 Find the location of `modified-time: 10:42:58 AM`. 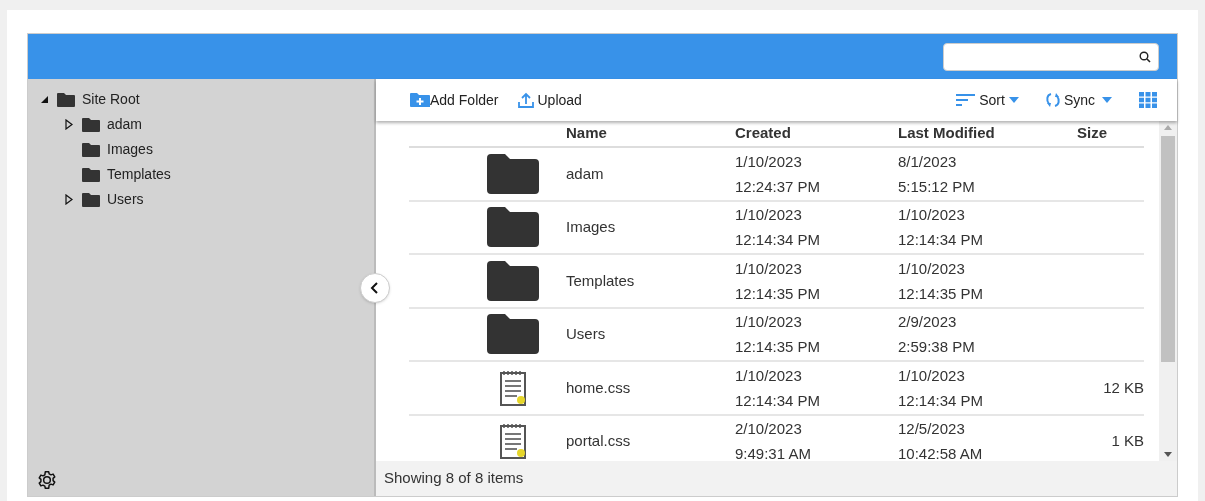

modified-time: 10:42:58 AM is located at coordinates (941, 452).